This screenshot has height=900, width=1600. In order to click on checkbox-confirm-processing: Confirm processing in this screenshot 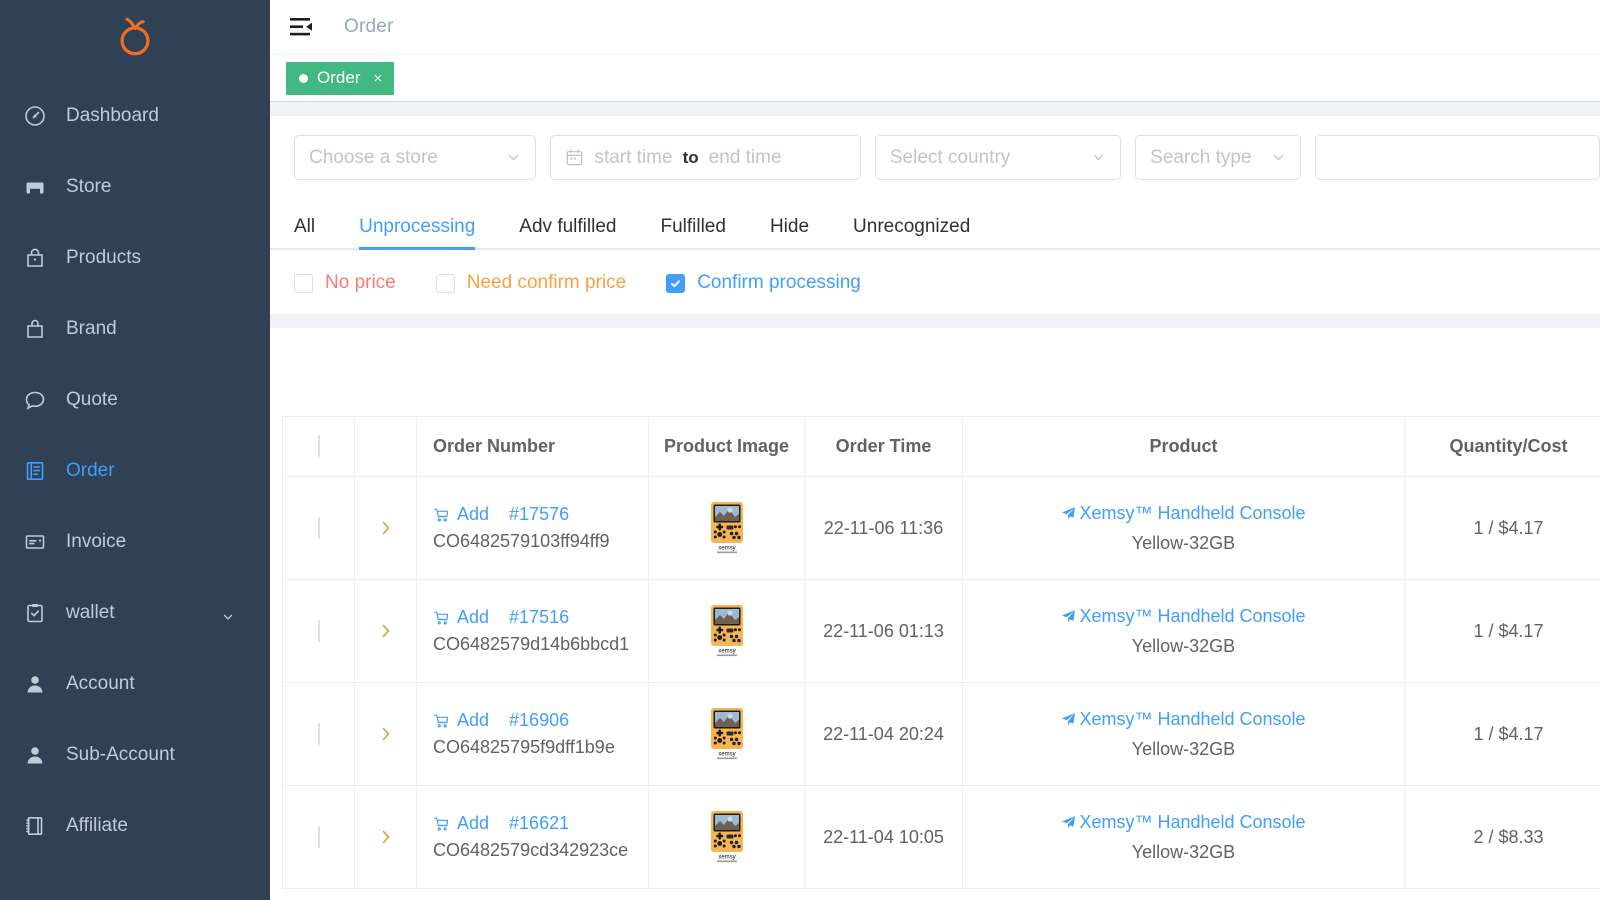, I will do `click(763, 283)`.